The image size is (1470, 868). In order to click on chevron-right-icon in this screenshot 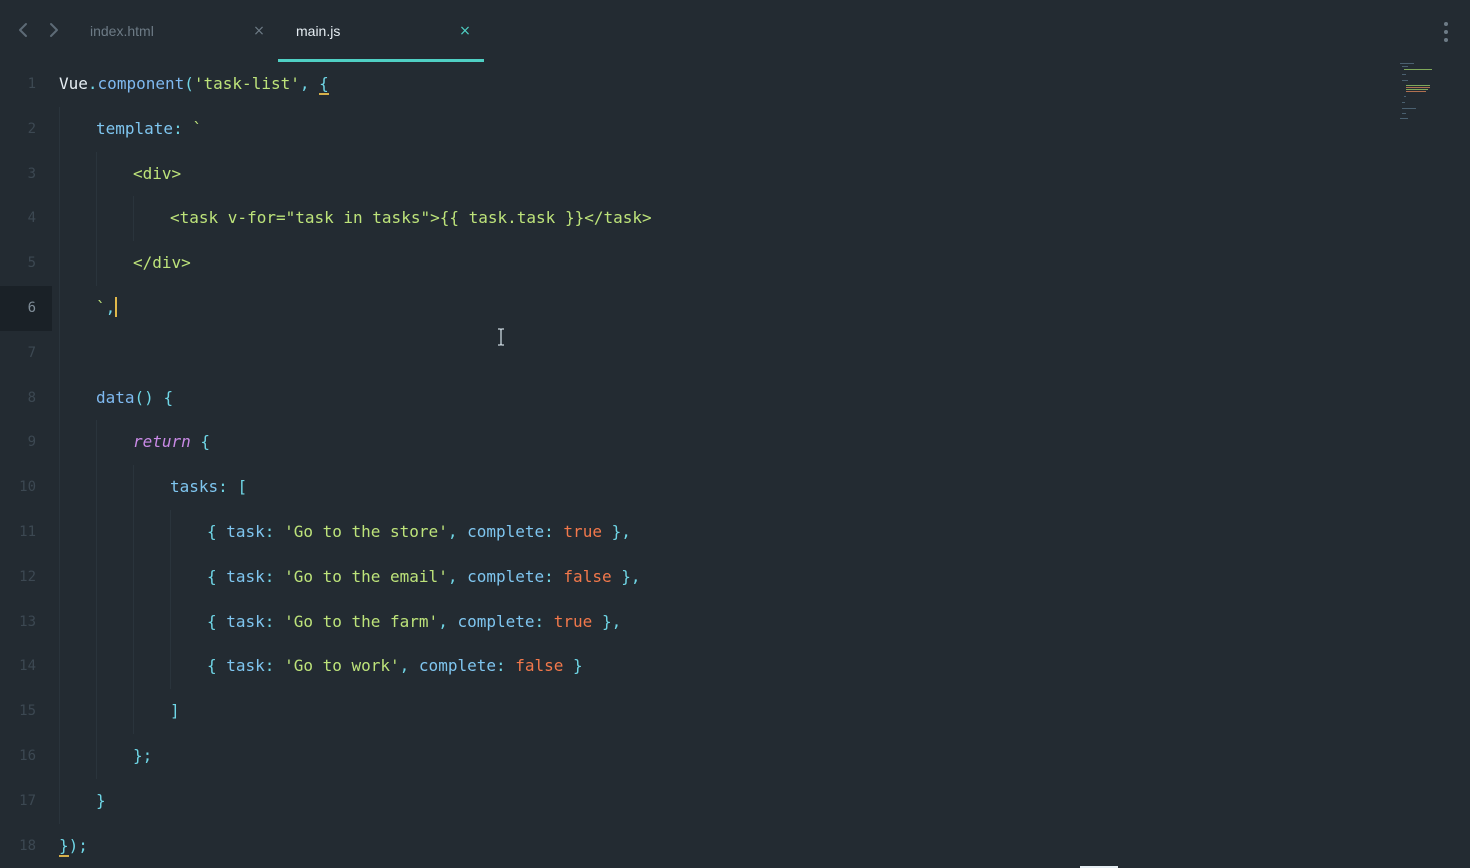, I will do `click(54, 31)`.